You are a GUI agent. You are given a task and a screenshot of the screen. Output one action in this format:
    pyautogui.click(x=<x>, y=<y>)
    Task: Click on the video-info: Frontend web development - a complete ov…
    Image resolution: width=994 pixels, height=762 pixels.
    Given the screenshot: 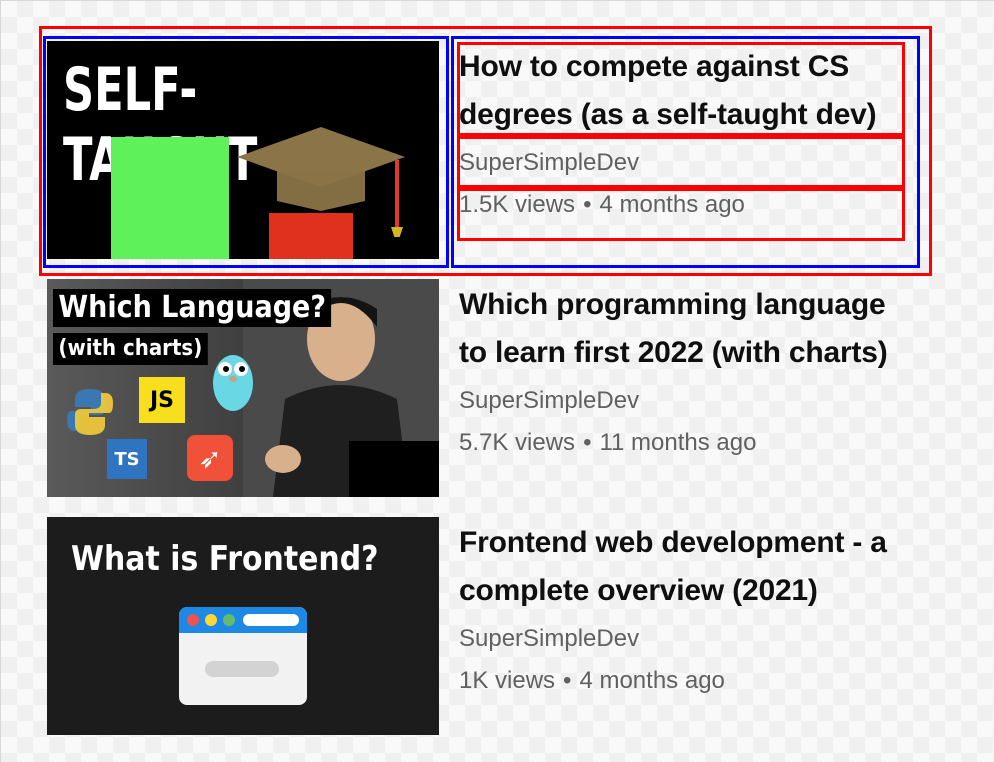 What is the action you would take?
    pyautogui.click(x=684, y=609)
    